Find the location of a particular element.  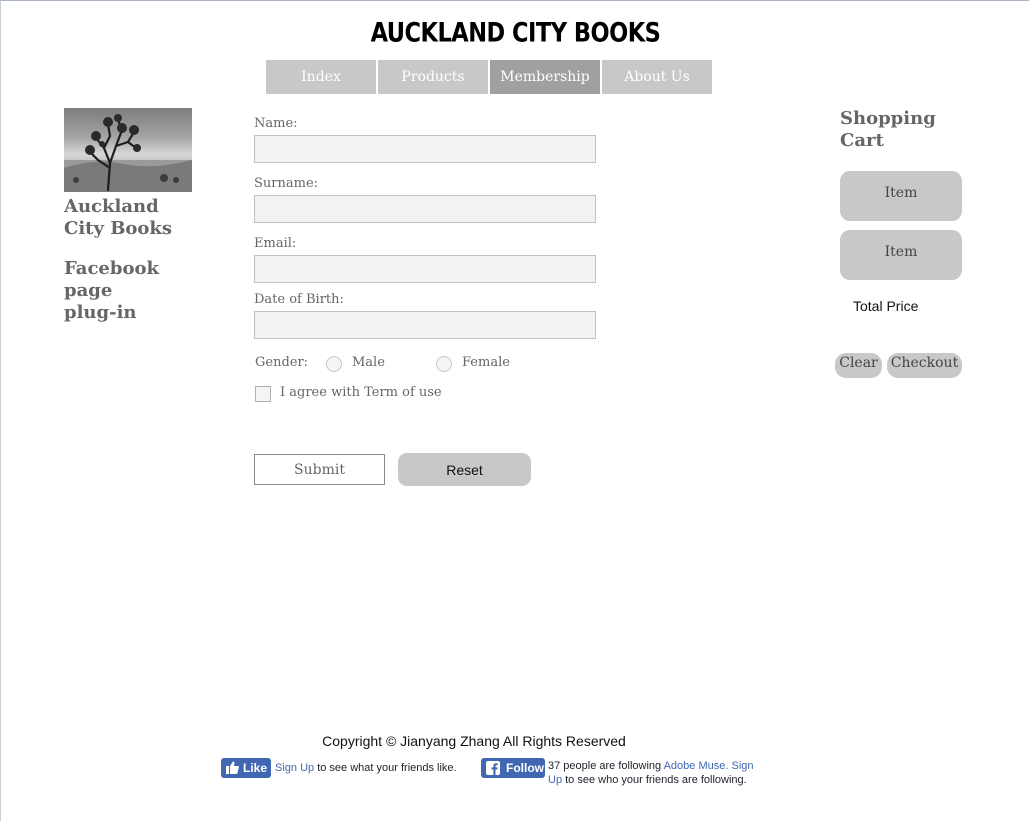

nav-index: Index is located at coordinates (321, 77).